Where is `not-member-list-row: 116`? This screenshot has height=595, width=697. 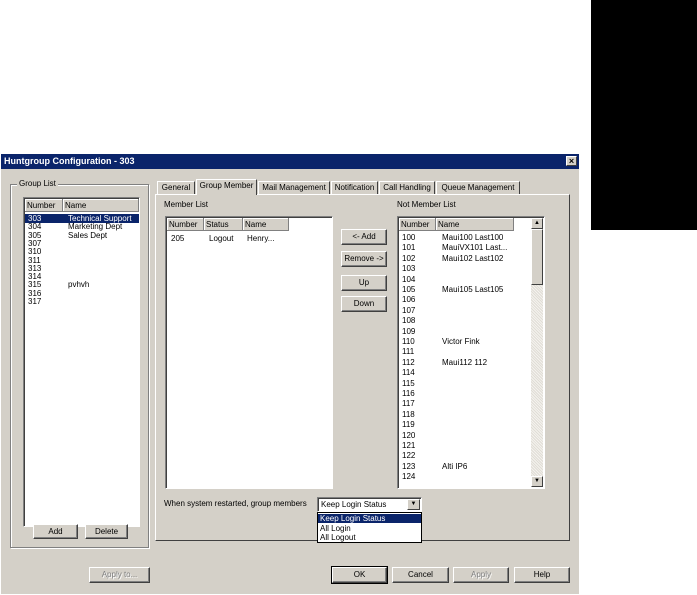 not-member-list-row: 116 is located at coordinates (464, 393).